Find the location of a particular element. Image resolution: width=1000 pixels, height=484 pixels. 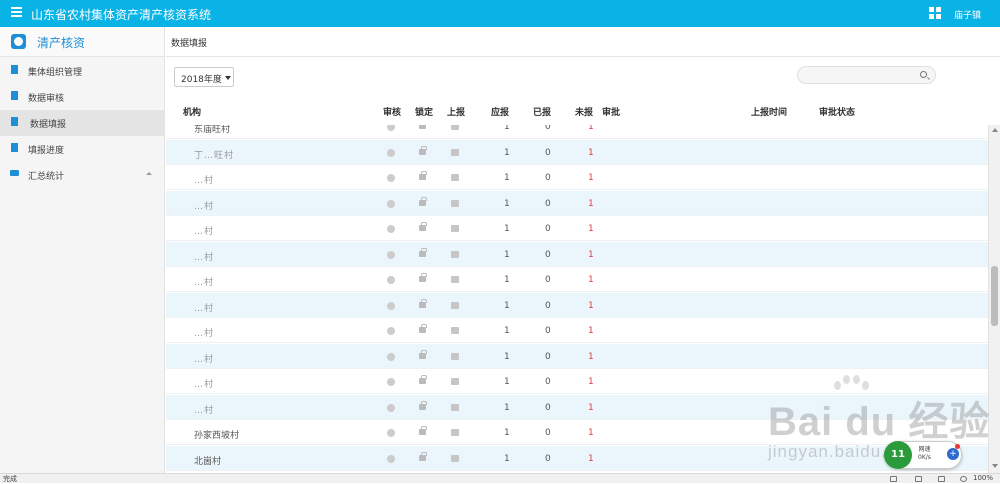

sidebar-item-data-review: 数据审核 is located at coordinates (82, 97).